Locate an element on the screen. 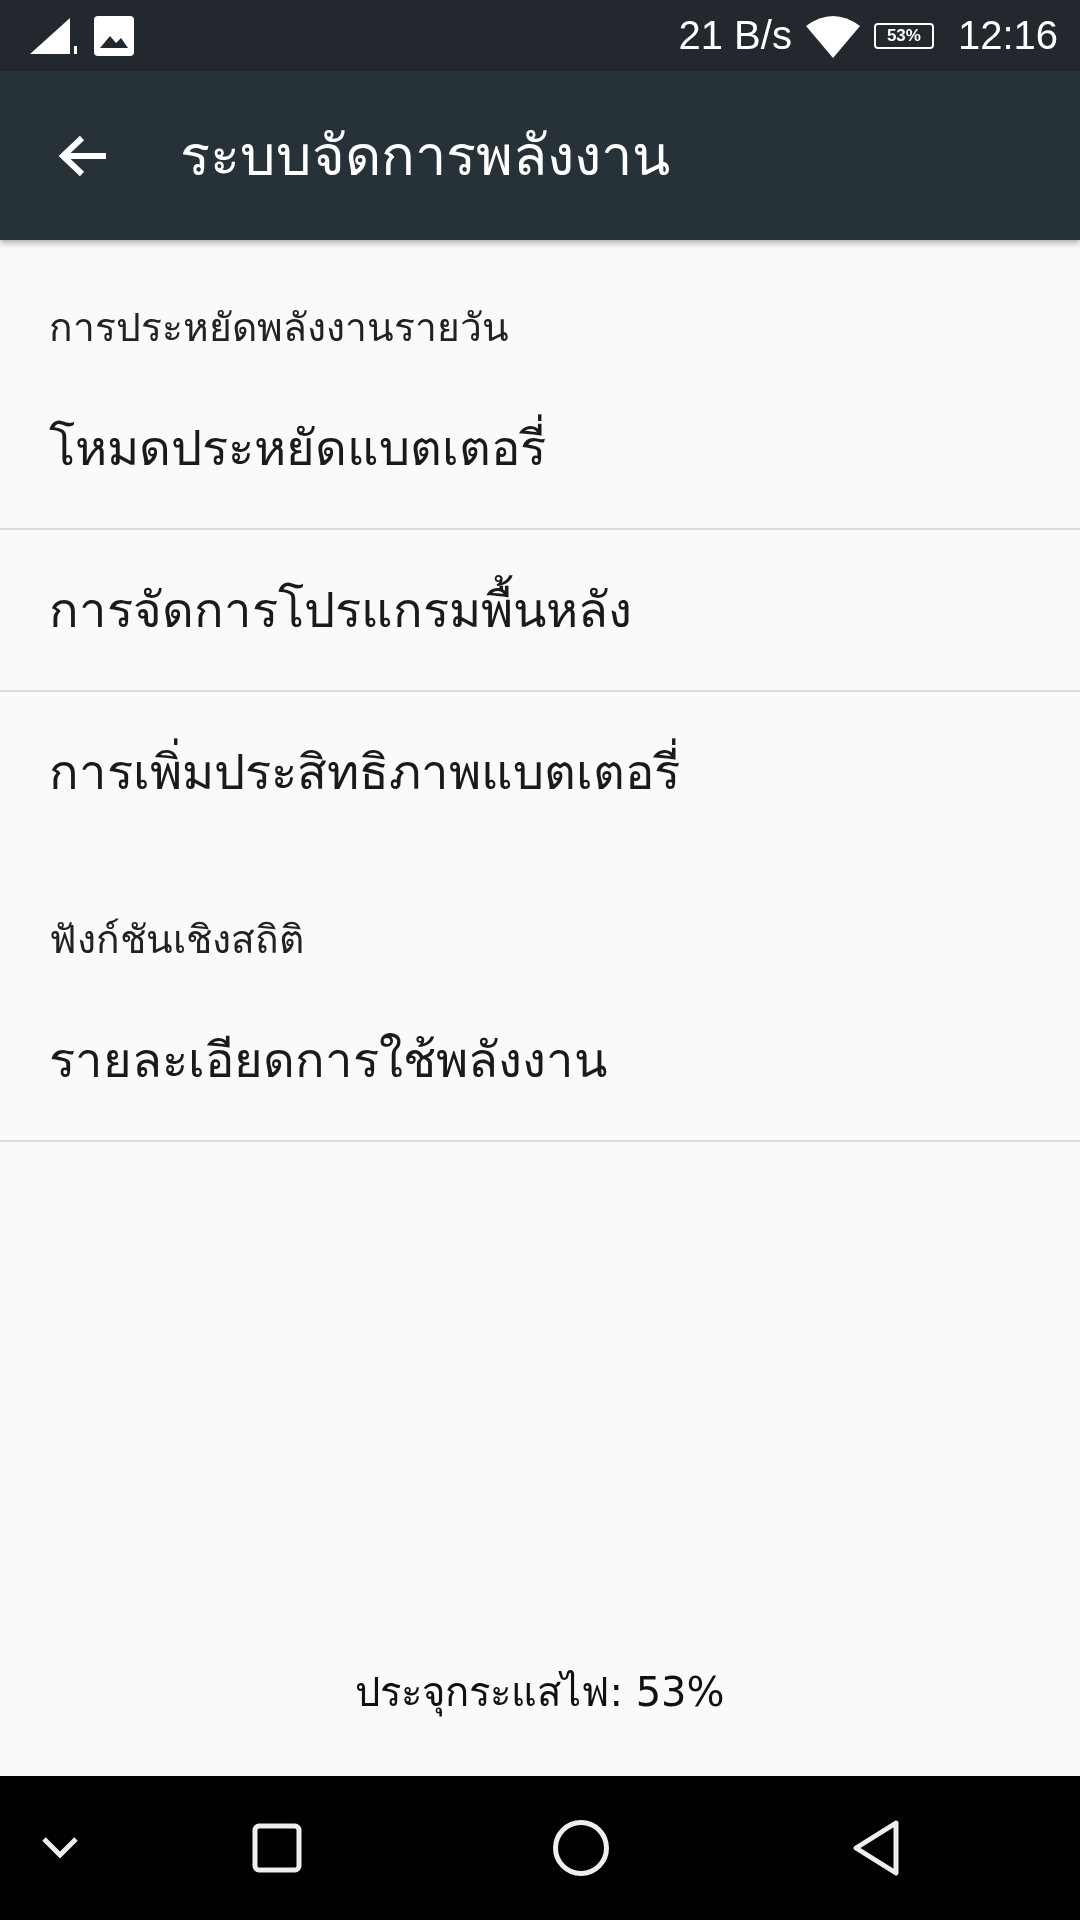 This screenshot has width=1080, height=1920. screen-title: ระบบจัดการพลังงาน is located at coordinates (425, 156).